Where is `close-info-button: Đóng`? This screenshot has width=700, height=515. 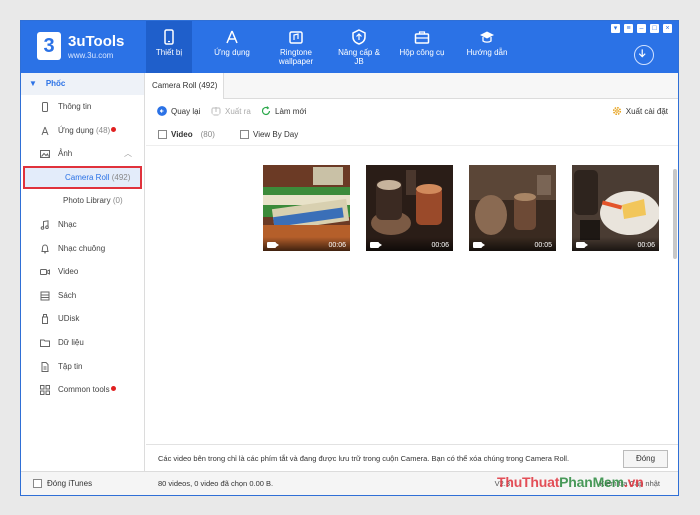 close-info-button: Đóng is located at coordinates (645, 459).